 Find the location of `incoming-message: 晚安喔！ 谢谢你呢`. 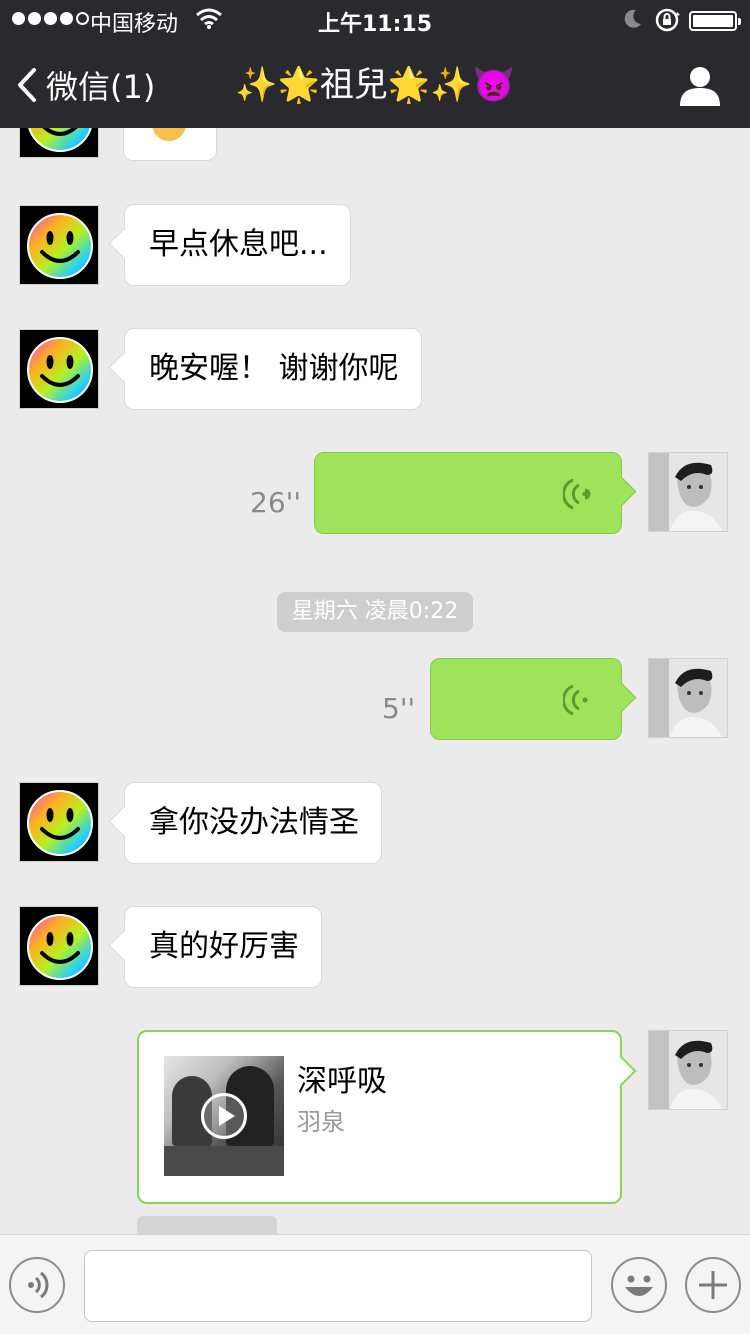

incoming-message: 晚安喔！ 谢谢你呢 is located at coordinates (273, 369).